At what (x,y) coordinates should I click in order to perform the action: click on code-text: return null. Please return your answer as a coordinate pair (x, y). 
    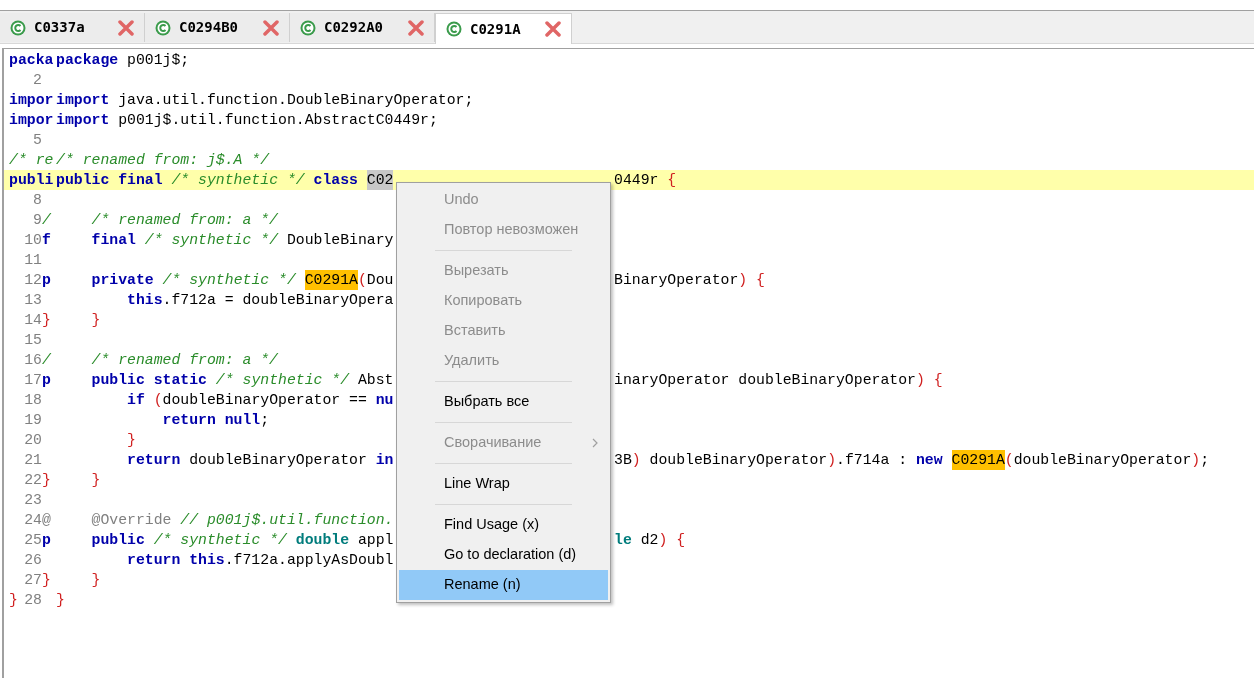
    Looking at the image, I should click on (211, 420).